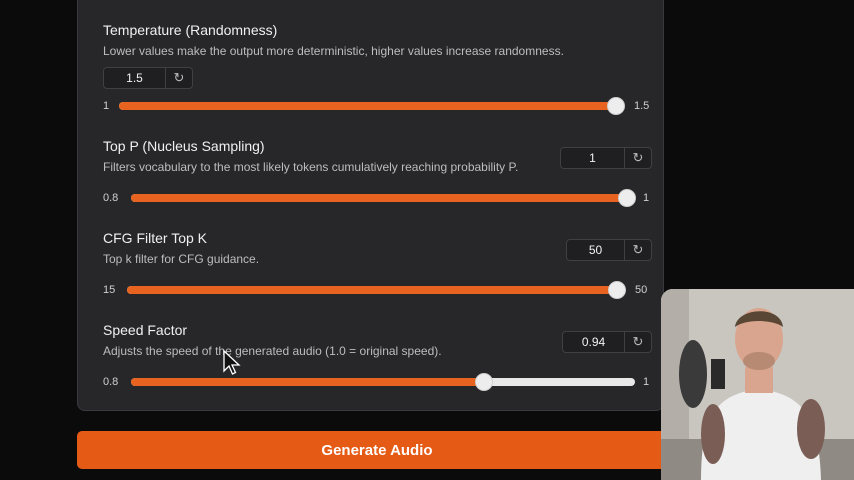 This screenshot has height=480, width=854. I want to click on temperature-max-label: 1.5, so click(642, 106).